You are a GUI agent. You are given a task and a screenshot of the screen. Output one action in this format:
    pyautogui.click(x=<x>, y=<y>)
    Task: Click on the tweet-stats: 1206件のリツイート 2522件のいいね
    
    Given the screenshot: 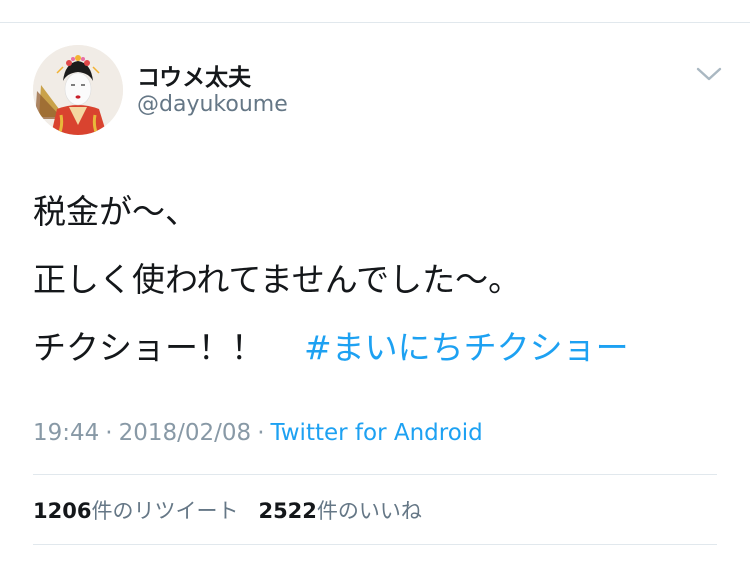 What is the action you would take?
    pyautogui.click(x=227, y=510)
    